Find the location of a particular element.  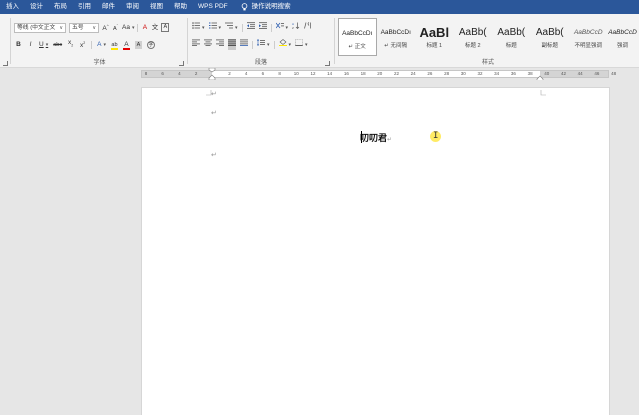

grow-font-button: A^ is located at coordinates (105, 27).